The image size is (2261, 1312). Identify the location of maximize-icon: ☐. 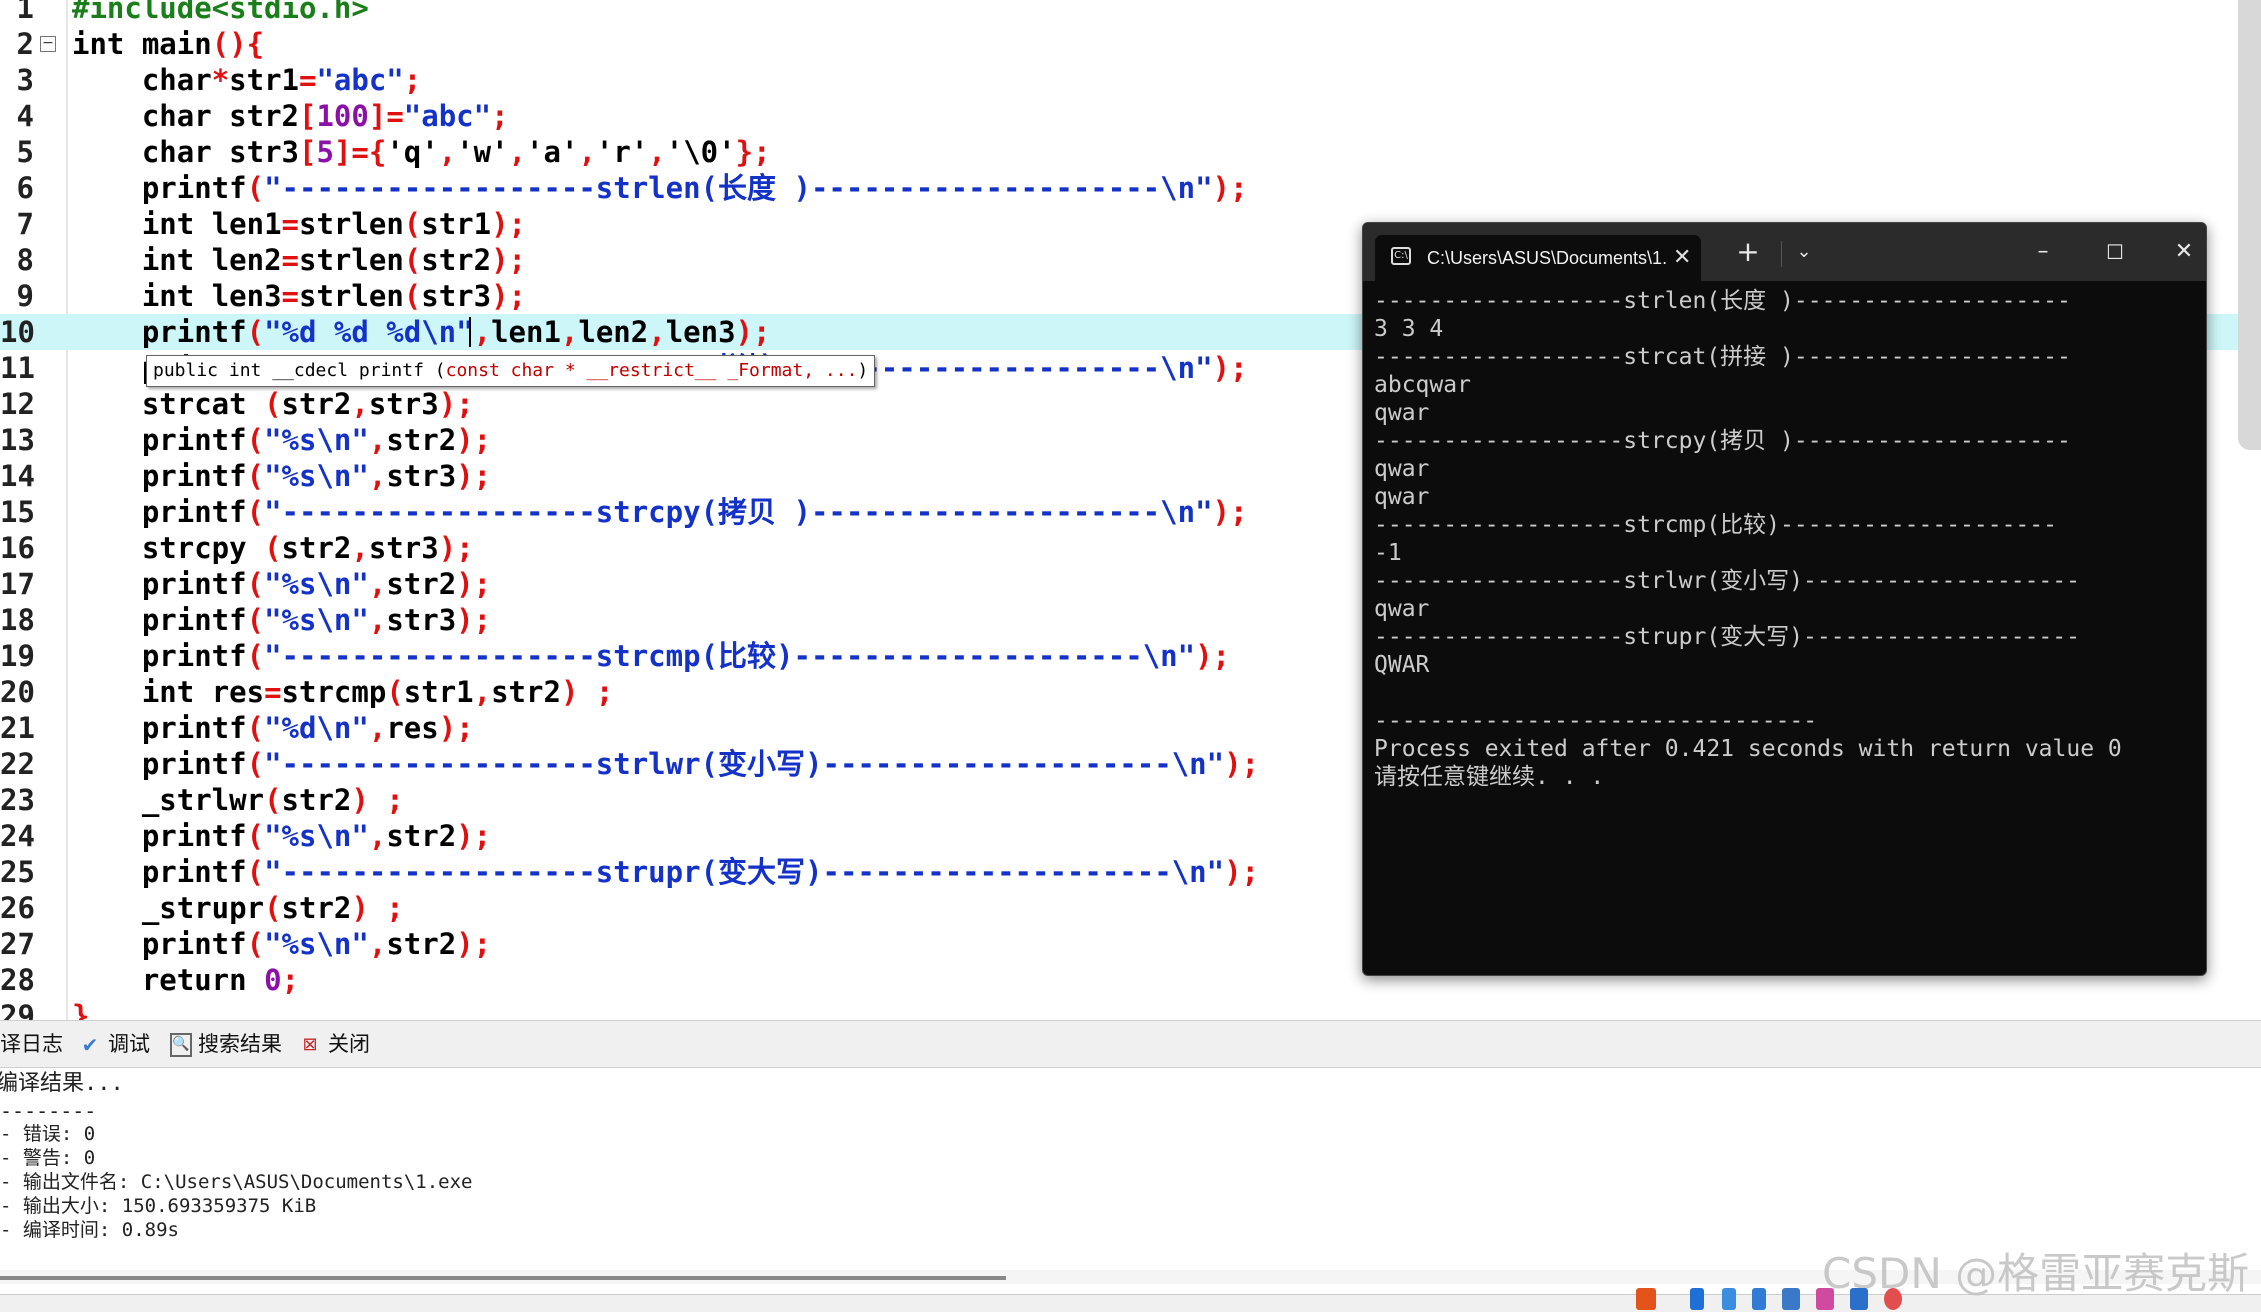
(2115, 252).